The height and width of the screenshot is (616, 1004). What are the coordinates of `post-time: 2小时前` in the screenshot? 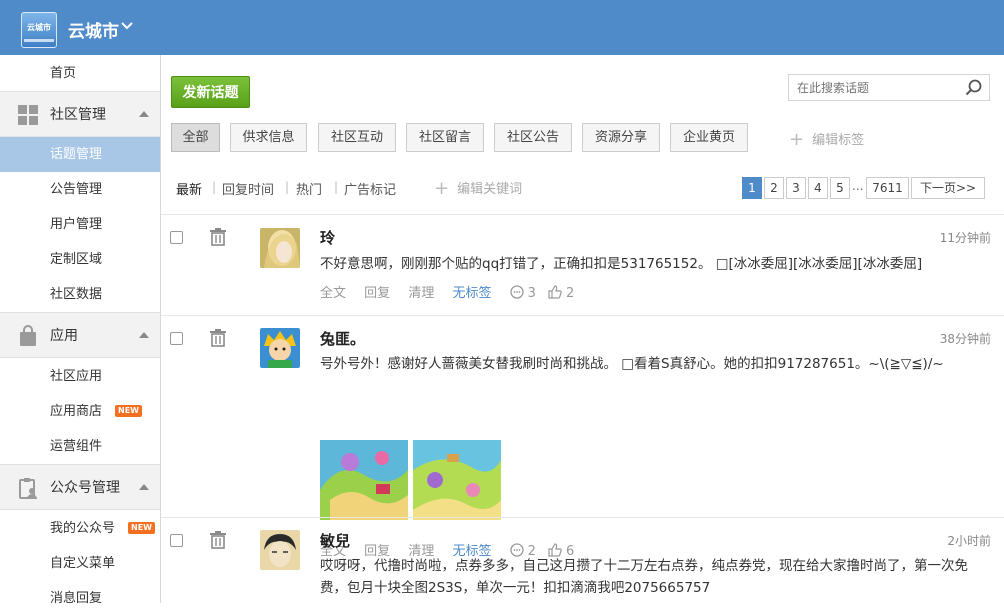 It's located at (969, 541).